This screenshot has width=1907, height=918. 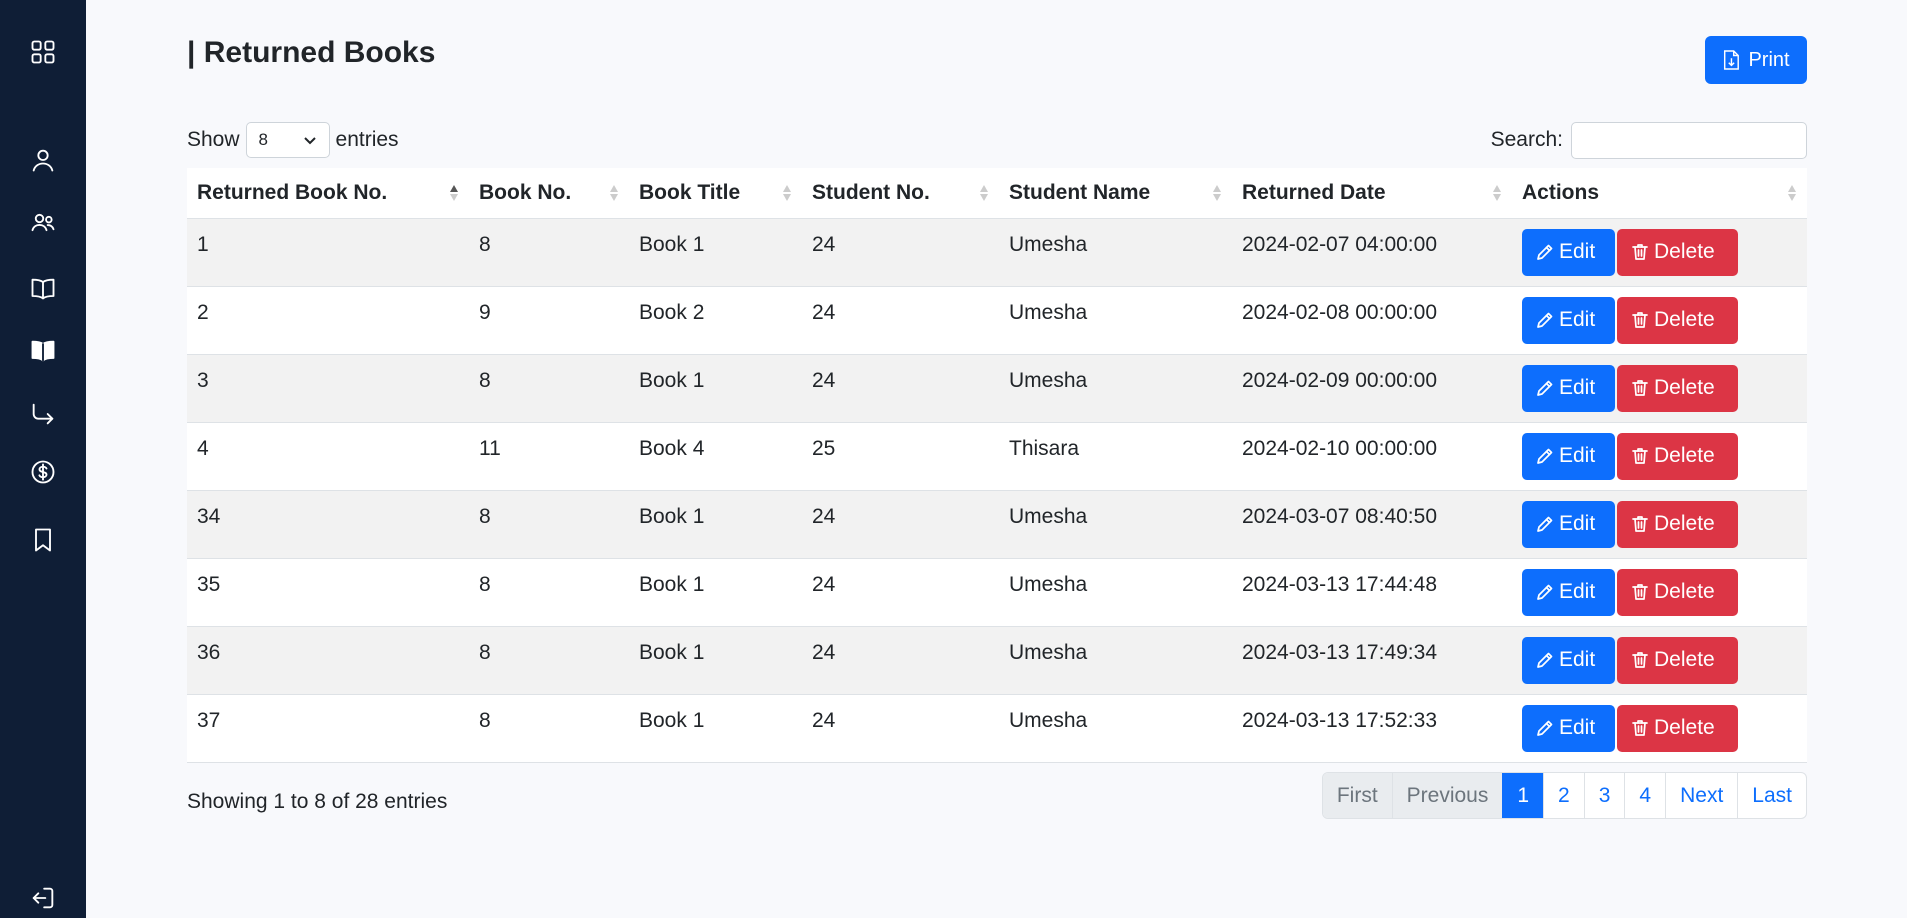 What do you see at coordinates (287, 140) in the screenshot?
I see `entries-select: 8` at bounding box center [287, 140].